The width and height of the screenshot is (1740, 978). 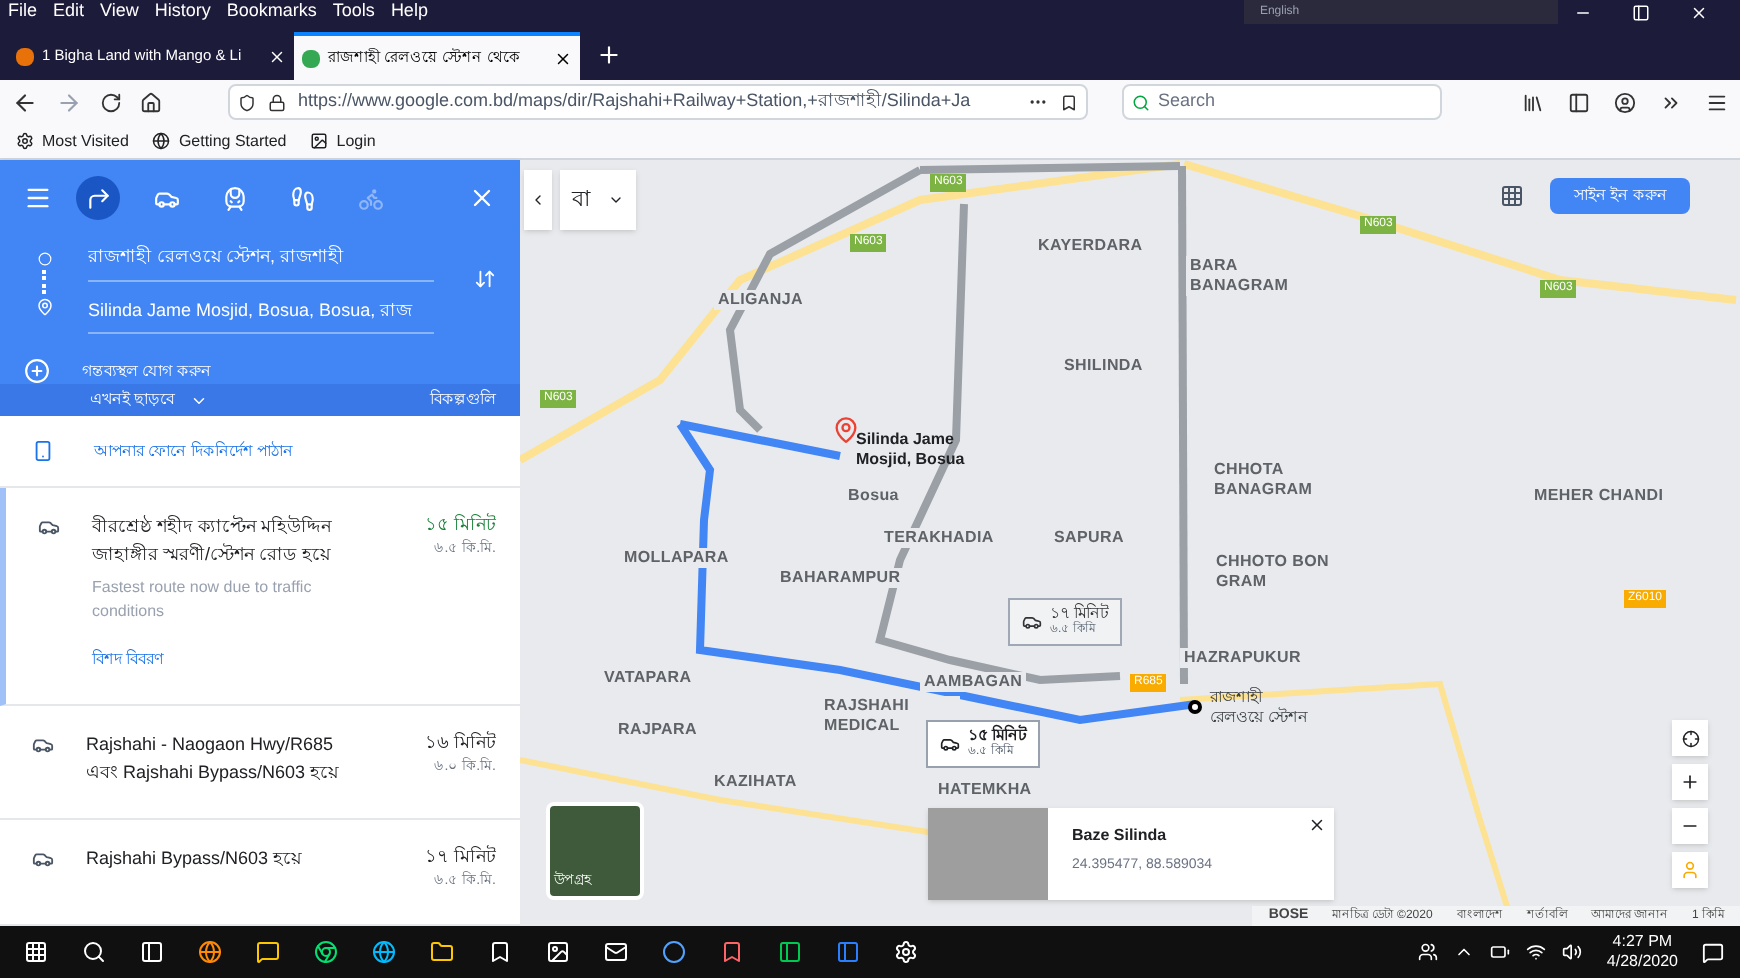 I want to click on route-name: Rajshahi Bypass/N603 হয়ে, so click(x=195, y=859).